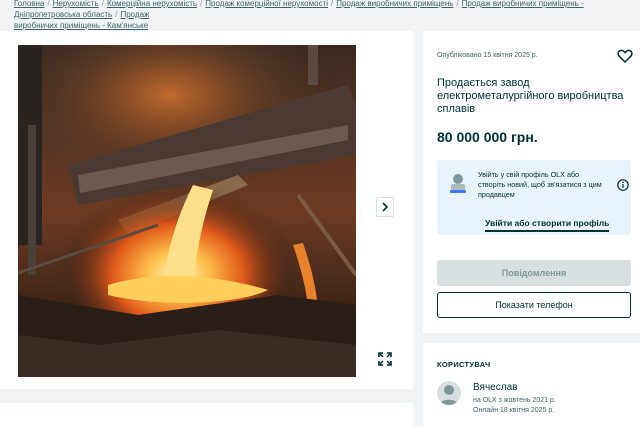 Image resolution: width=640 pixels, height=427 pixels. What do you see at coordinates (487, 55) in the screenshot?
I see `published-date: Опубліковано 15 квітня 2025 р.` at bounding box center [487, 55].